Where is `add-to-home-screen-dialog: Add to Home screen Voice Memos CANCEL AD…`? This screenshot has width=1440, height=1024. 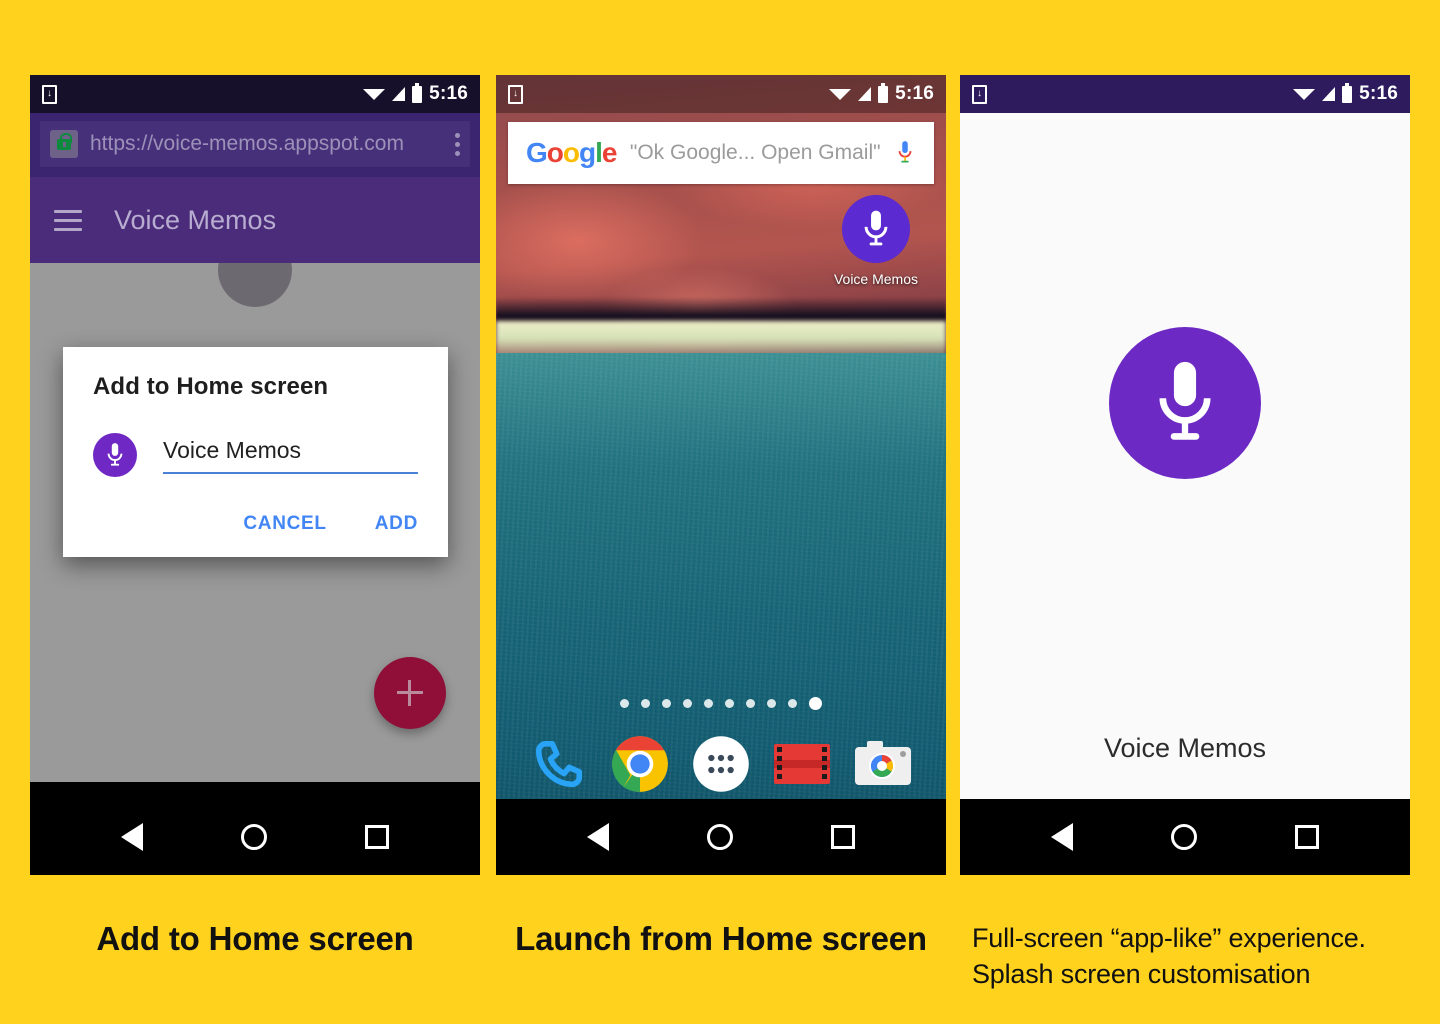 add-to-home-screen-dialog: Add to Home screen Voice Memos CANCEL AD… is located at coordinates (255, 452).